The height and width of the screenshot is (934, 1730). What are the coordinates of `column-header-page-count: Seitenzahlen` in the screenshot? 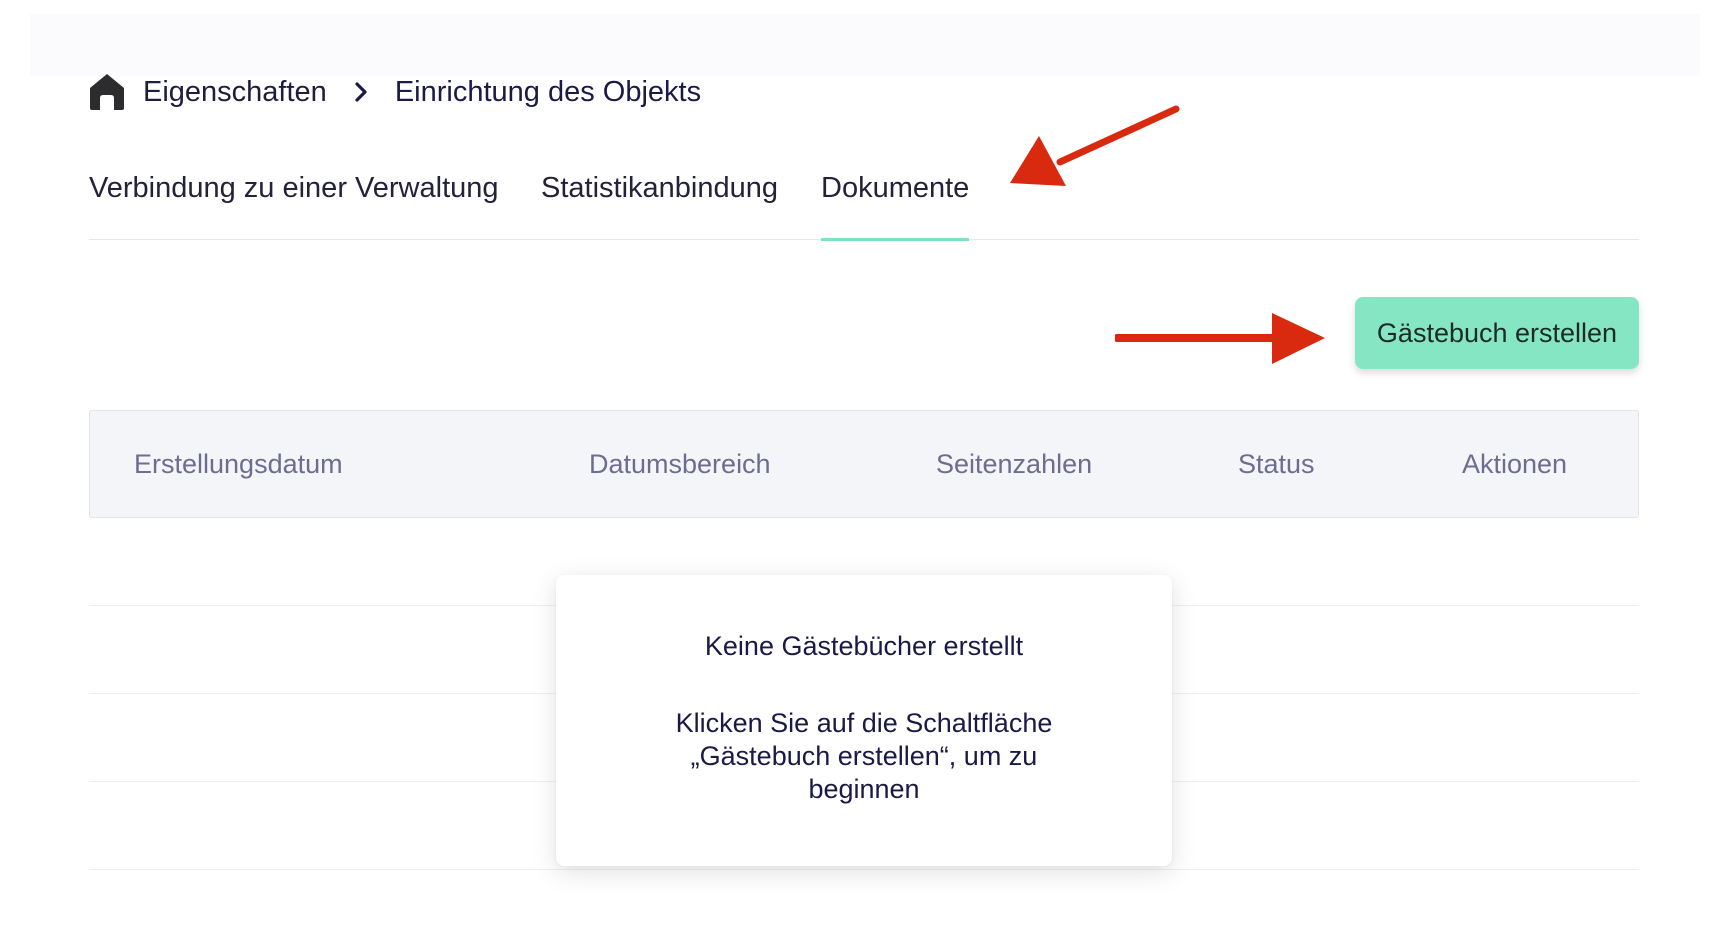 It's located at (1014, 464).